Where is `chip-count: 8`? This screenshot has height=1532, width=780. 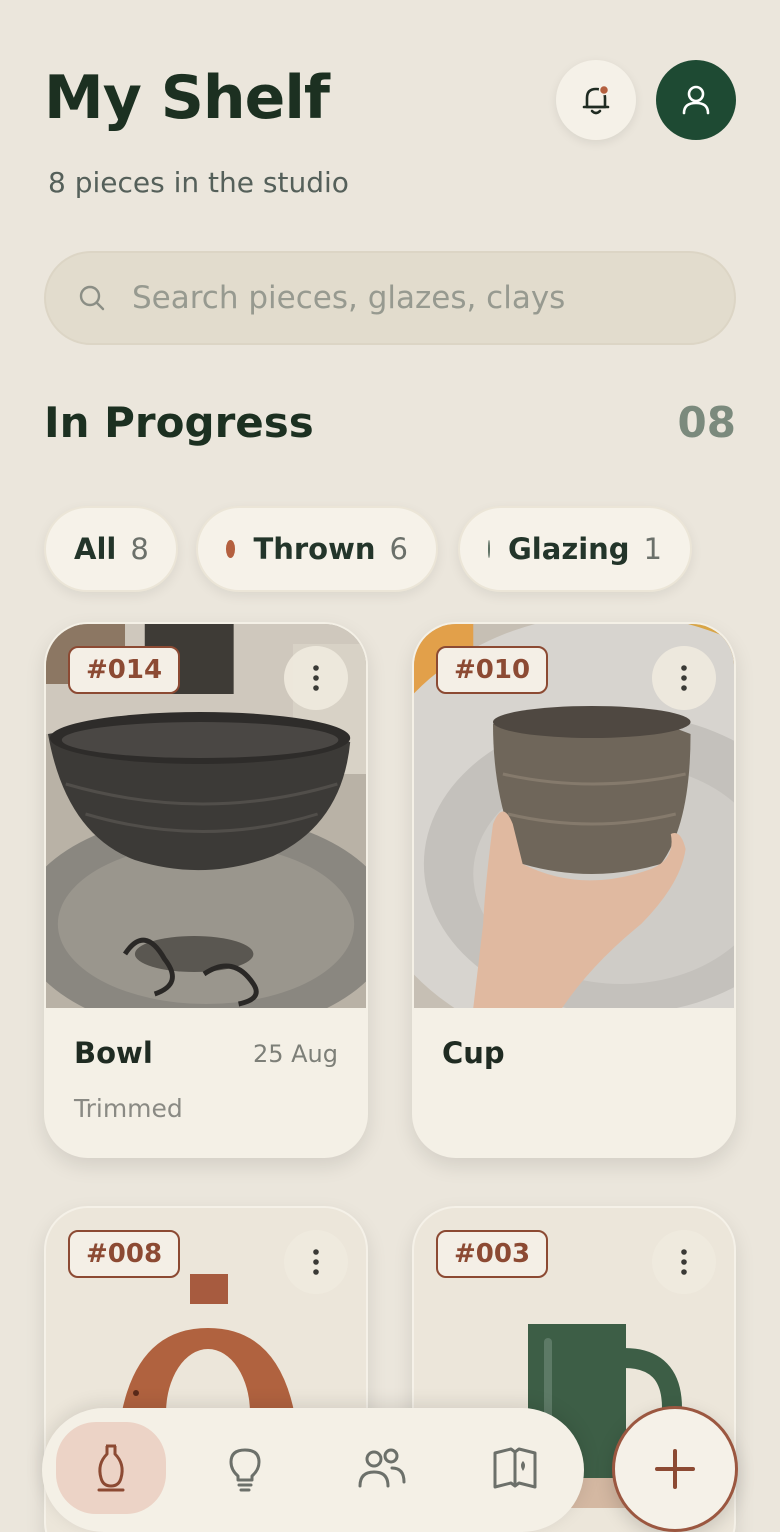
chip-count: 8 is located at coordinates (139, 549).